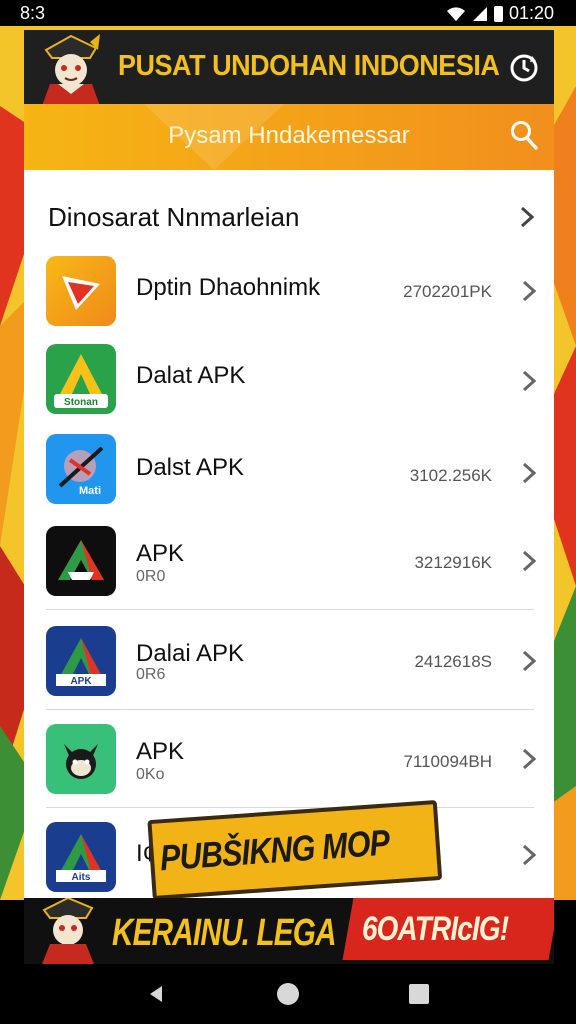 The width and height of the screenshot is (576, 1024). Describe the element at coordinates (289, 387) in the screenshot. I see `list-item: Stonan Dalat APK` at that location.